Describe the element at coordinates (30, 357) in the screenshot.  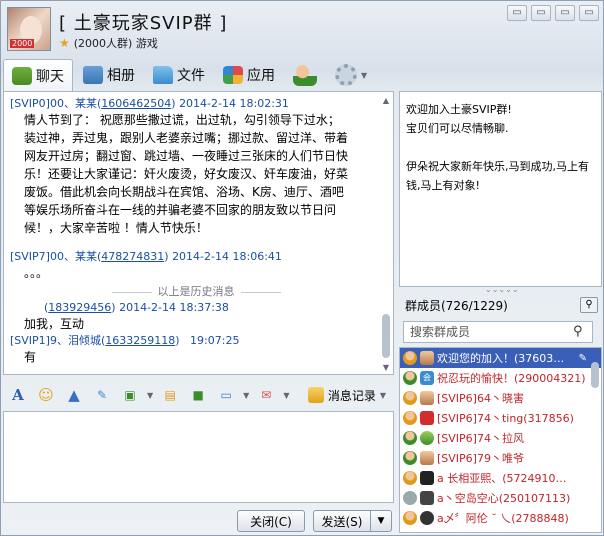
I see `message-line: 有` at that location.